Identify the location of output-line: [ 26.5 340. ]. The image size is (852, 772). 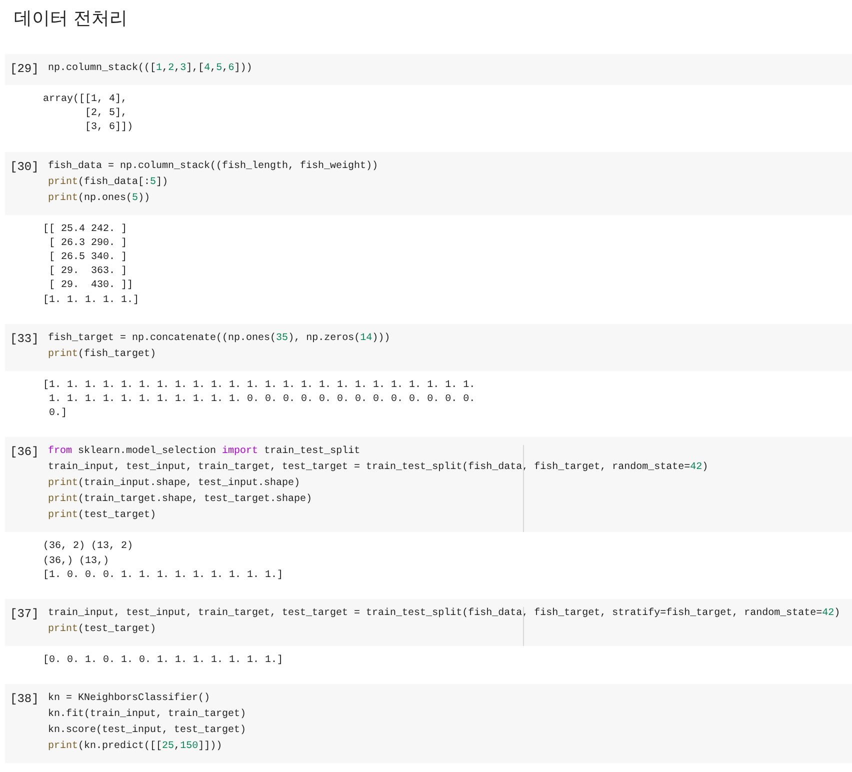
(88, 258).